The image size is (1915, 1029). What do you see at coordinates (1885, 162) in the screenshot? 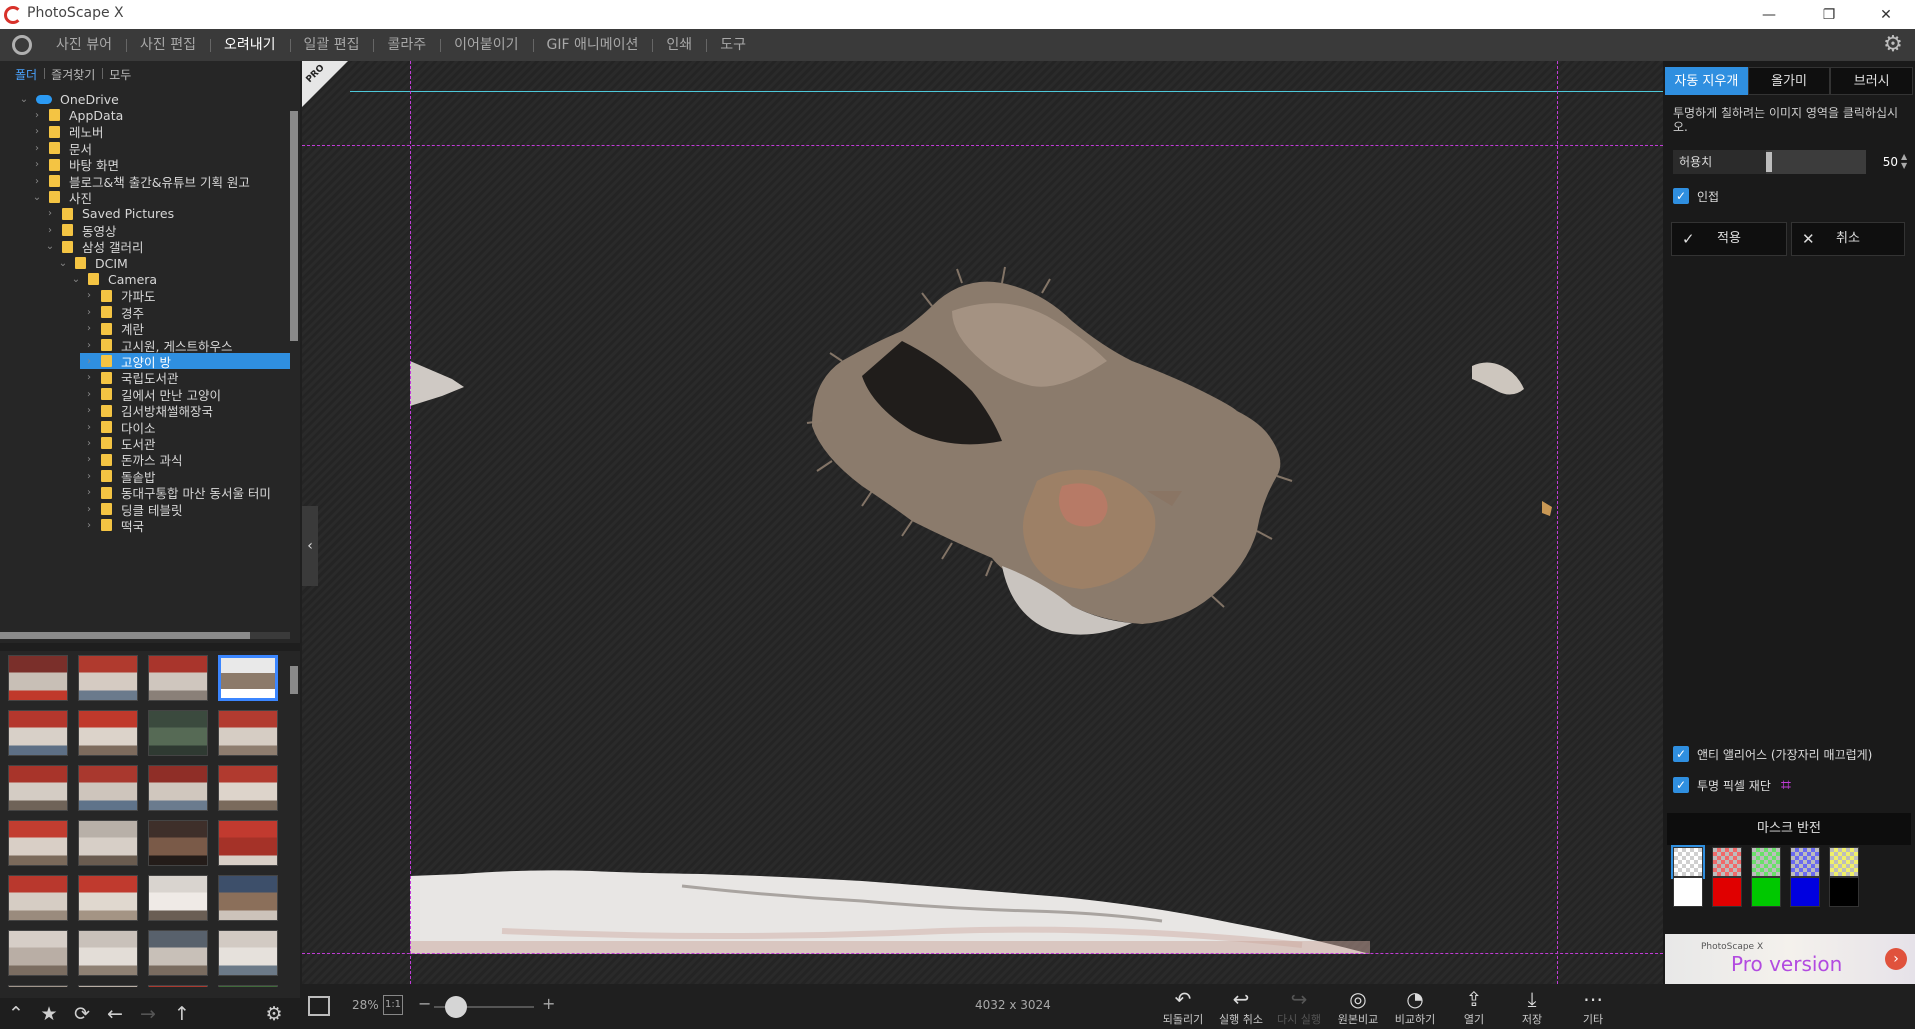
I see `tolerance-value: 50` at bounding box center [1885, 162].